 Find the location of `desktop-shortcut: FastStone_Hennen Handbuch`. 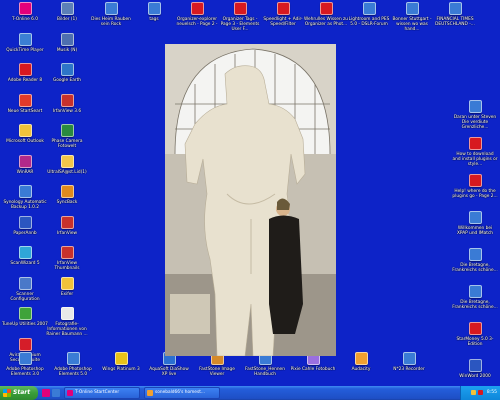

desktop-shortcut: FastStone_Hennen Handbuch is located at coordinates (265, 369).